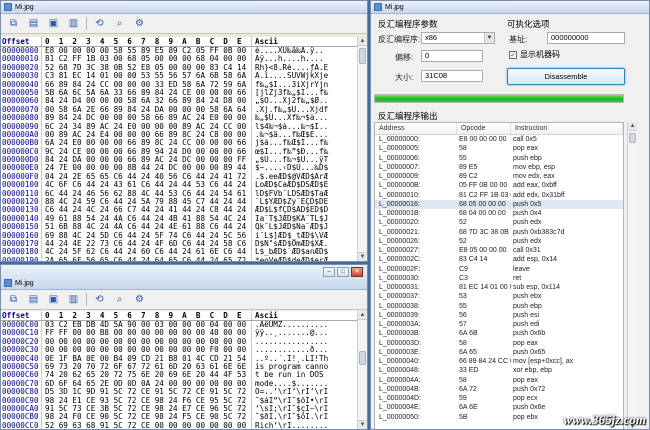 The height and width of the screenshot is (430, 650). What do you see at coordinates (499, 343) in the screenshot?
I see `disassembly-row: L_0000003D: 58 pop eax` at bounding box center [499, 343].